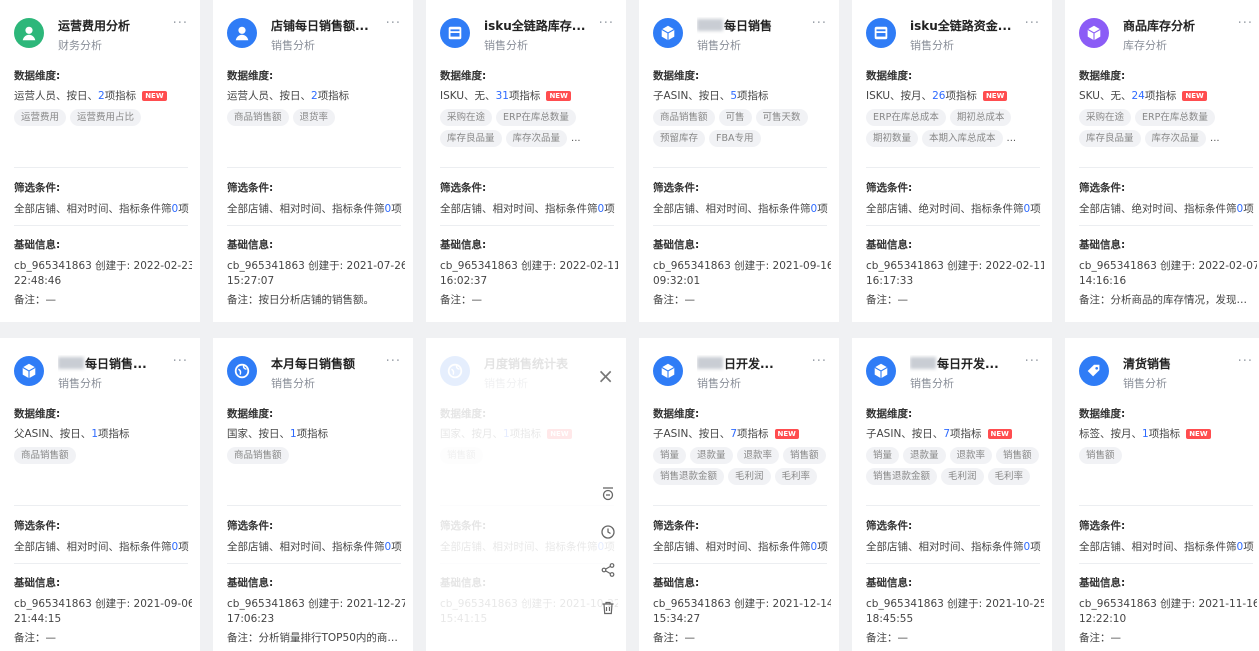  Describe the element at coordinates (539, 363) in the screenshot. I see `card-title: 月度销售统计表` at that location.